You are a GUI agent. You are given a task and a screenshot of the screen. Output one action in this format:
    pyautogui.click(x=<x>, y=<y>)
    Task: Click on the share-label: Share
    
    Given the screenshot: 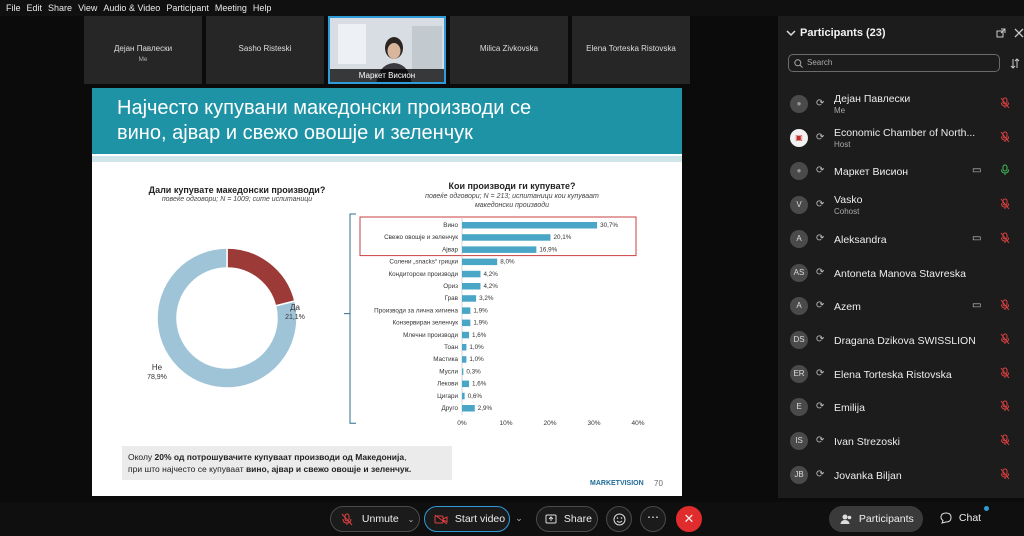 What is the action you would take?
    pyautogui.click(x=577, y=519)
    